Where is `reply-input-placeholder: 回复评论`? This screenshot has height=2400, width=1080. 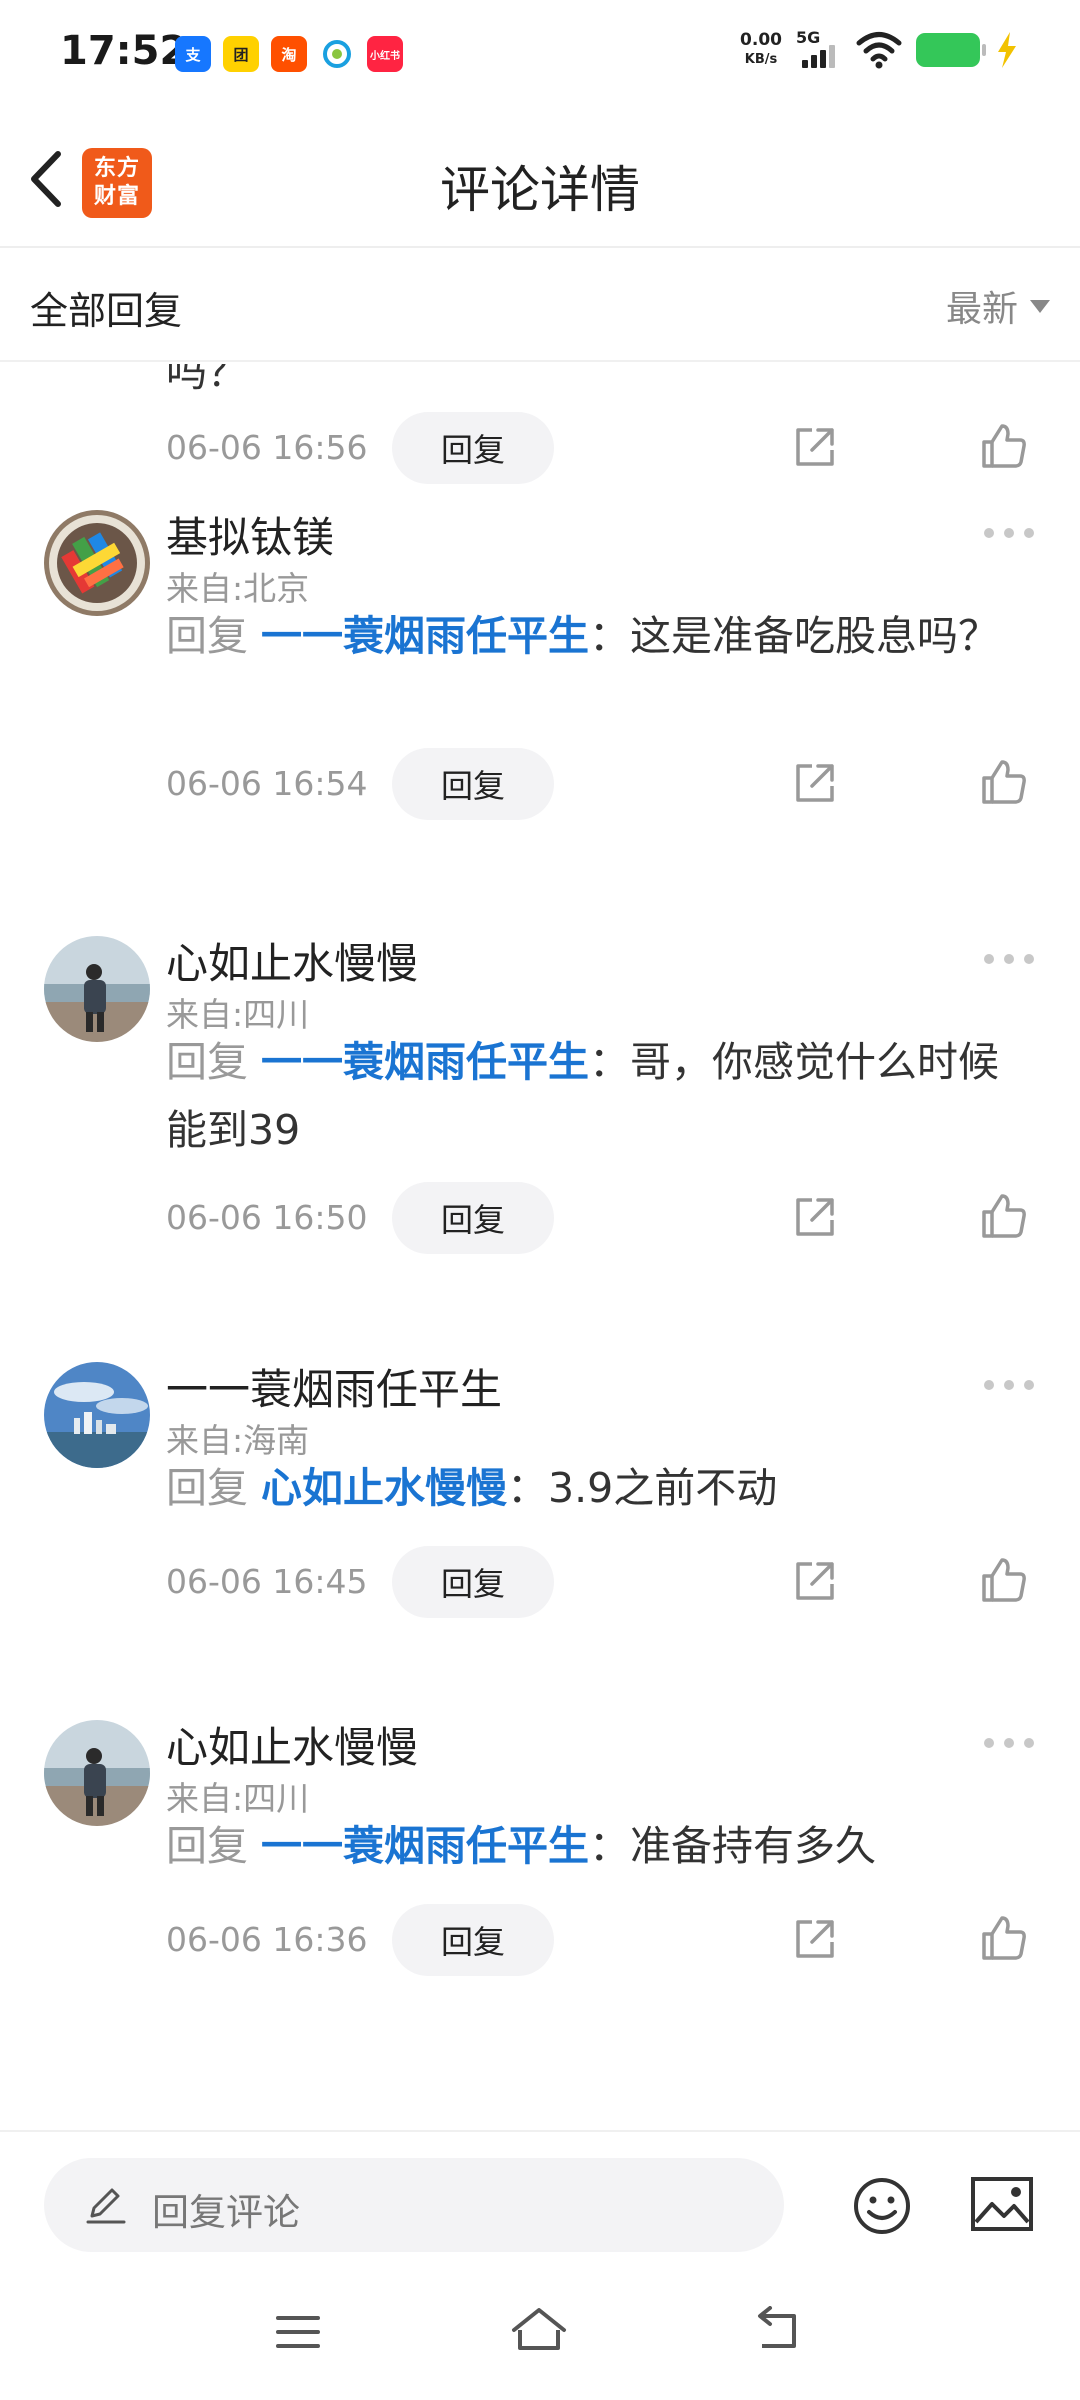 reply-input-placeholder: 回复评论 is located at coordinates (226, 2212).